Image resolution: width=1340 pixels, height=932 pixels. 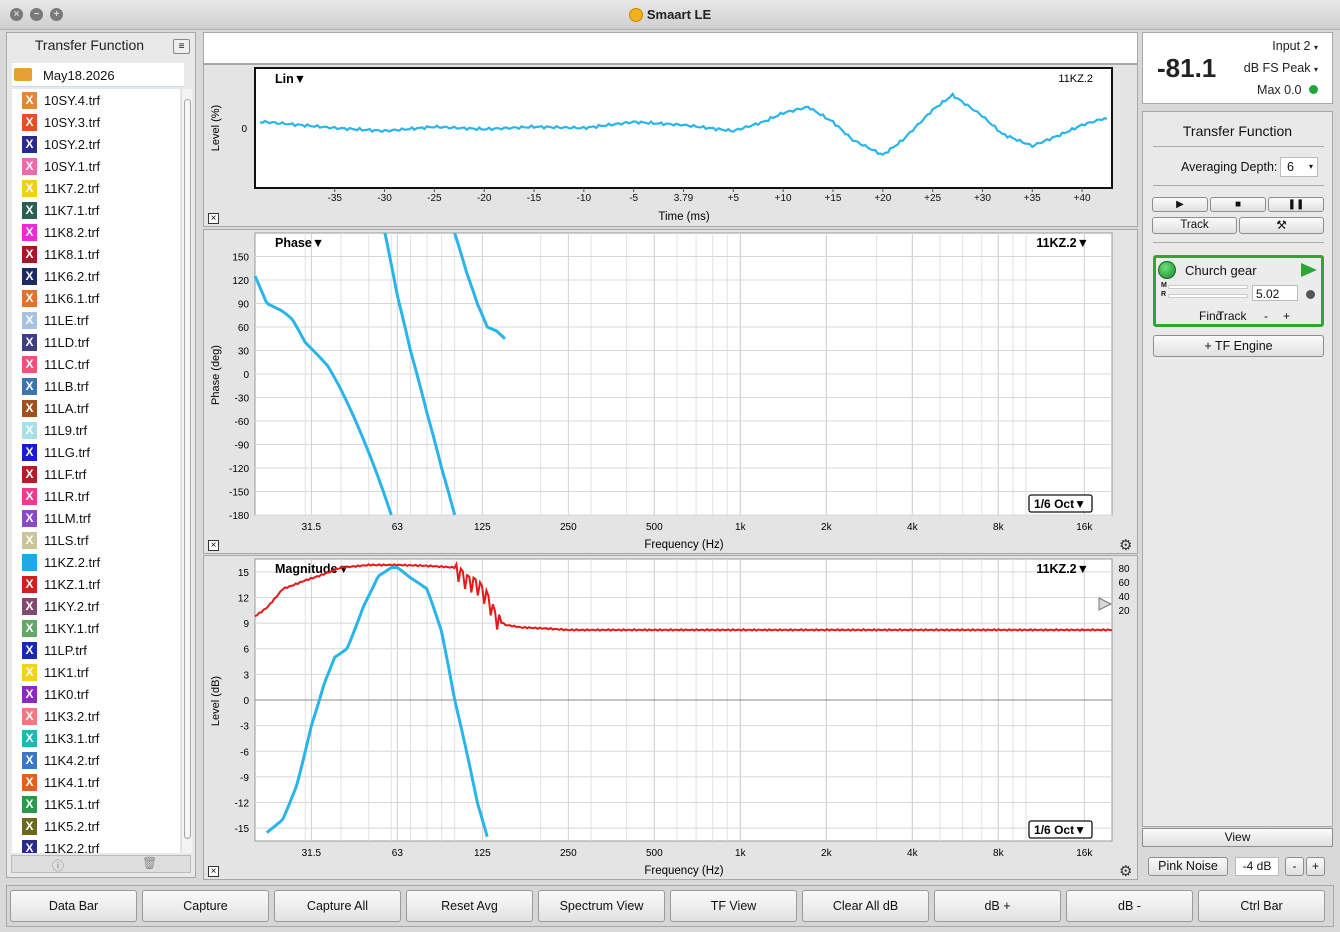 What do you see at coordinates (1125, 545) in the screenshot?
I see `gear-icon: ⚙` at bounding box center [1125, 545].